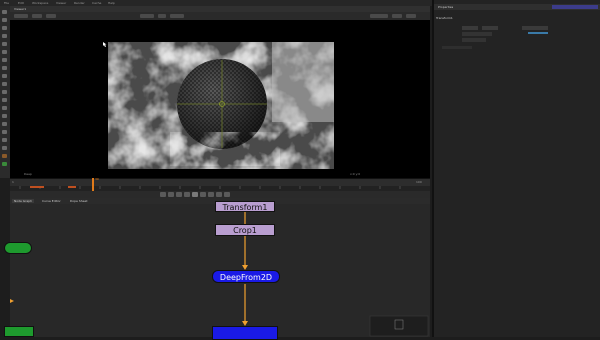  What do you see at coordinates (4, 132) in the screenshot?
I see `particles-tool-icon` at bounding box center [4, 132].